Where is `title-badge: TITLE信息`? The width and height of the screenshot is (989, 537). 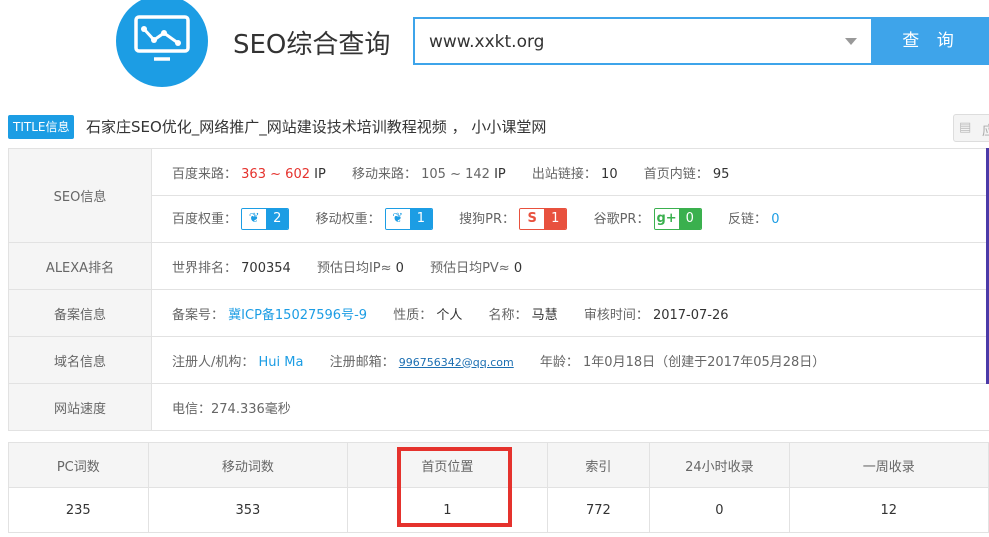
title-badge: TITLE信息 is located at coordinates (41, 127).